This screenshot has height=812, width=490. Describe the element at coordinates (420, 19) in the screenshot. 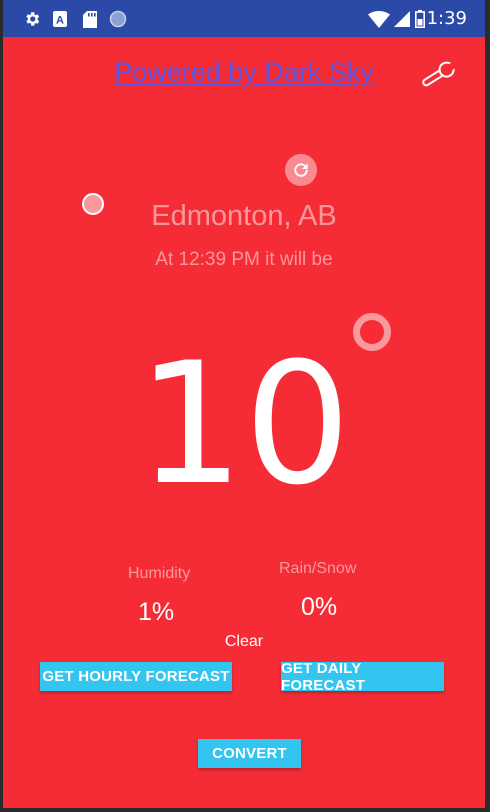

I see `battery-icon` at that location.